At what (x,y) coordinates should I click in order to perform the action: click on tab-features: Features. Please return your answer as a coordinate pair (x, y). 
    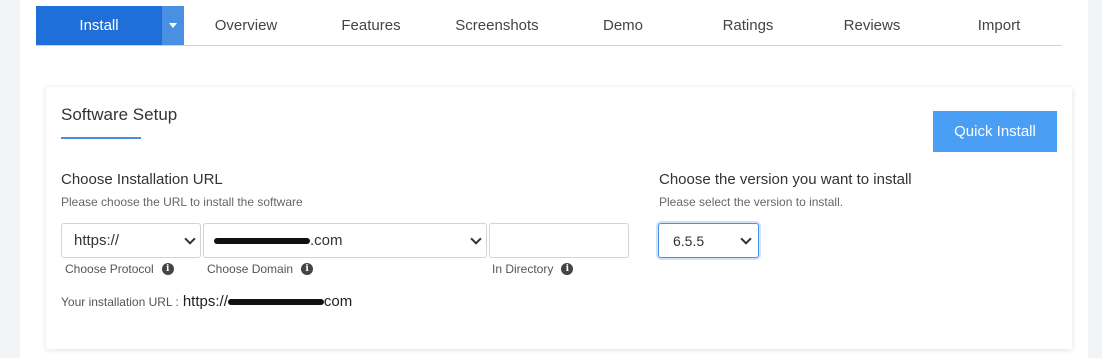
    Looking at the image, I should click on (371, 25).